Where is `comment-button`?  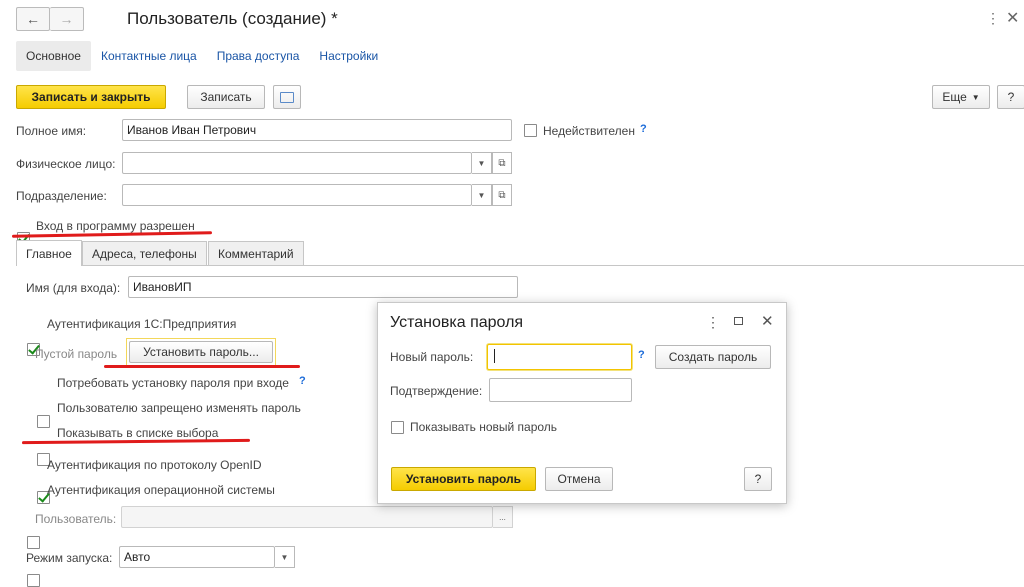 comment-button is located at coordinates (287, 97).